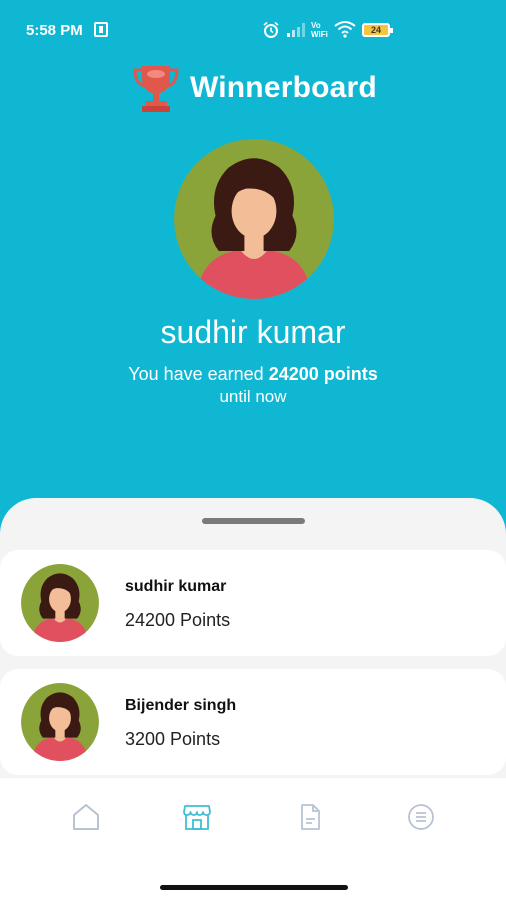  I want to click on alarm-icon, so click(271, 29).